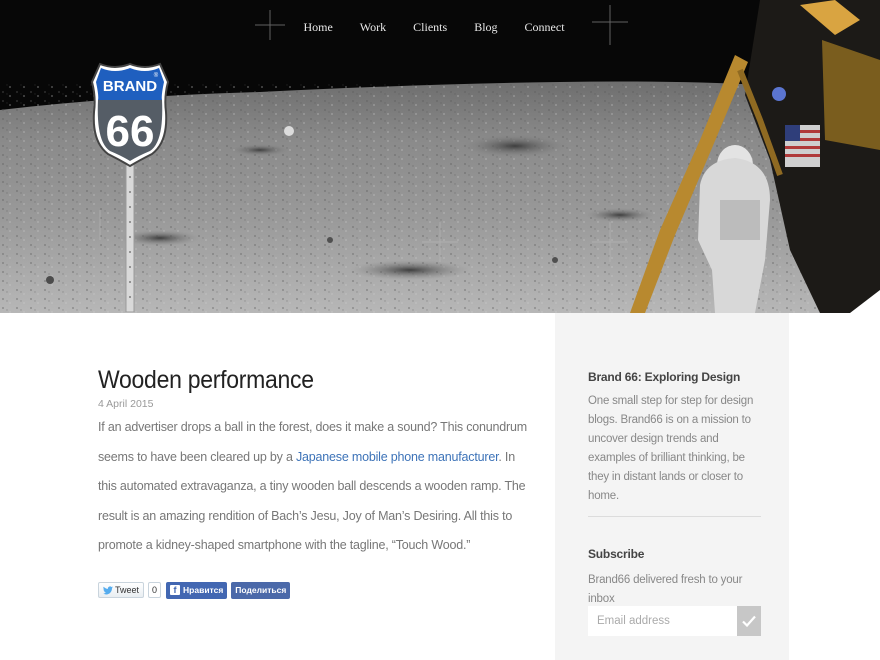  Describe the element at coordinates (545, 27) in the screenshot. I see `nav-connect-link: Connect` at that location.